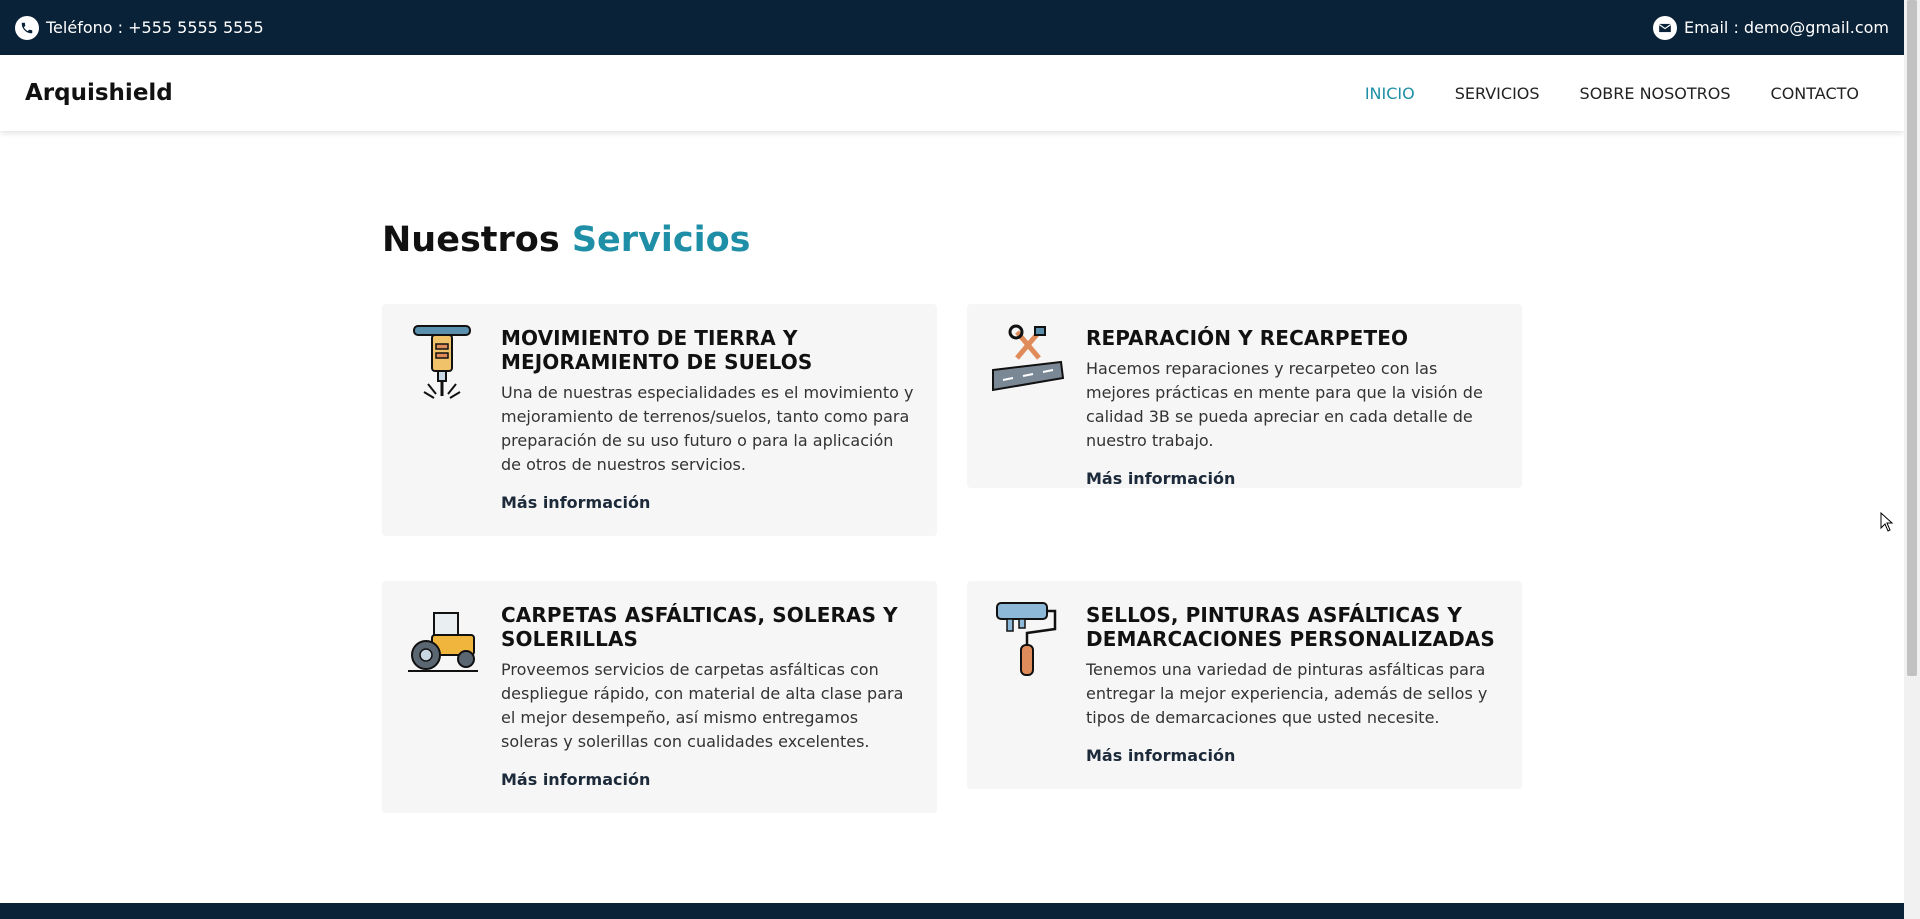 This screenshot has height=919, width=1920. Describe the element at coordinates (661, 240) in the screenshot. I see `section-title-accent: Servicios` at that location.